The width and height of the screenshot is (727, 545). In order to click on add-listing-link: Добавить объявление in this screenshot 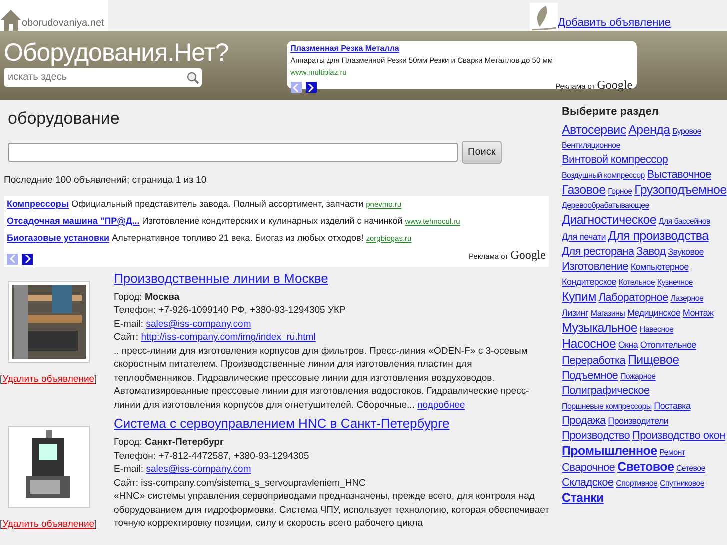, I will do `click(614, 22)`.